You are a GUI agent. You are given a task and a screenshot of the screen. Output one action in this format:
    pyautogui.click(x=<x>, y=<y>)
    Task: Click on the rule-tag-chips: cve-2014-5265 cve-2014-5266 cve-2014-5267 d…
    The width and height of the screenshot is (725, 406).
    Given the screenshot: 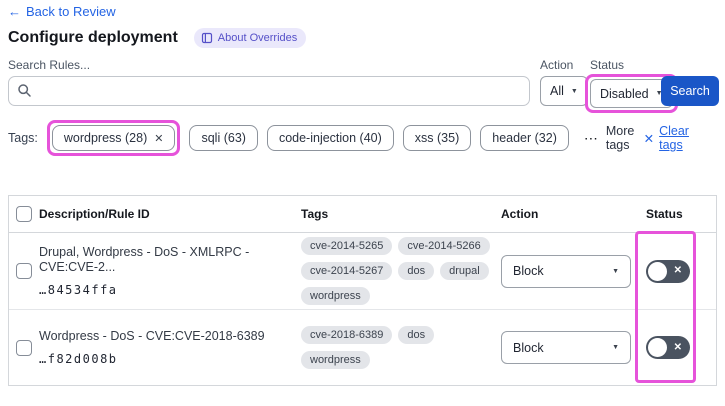 What is the action you would take?
    pyautogui.click(x=397, y=271)
    